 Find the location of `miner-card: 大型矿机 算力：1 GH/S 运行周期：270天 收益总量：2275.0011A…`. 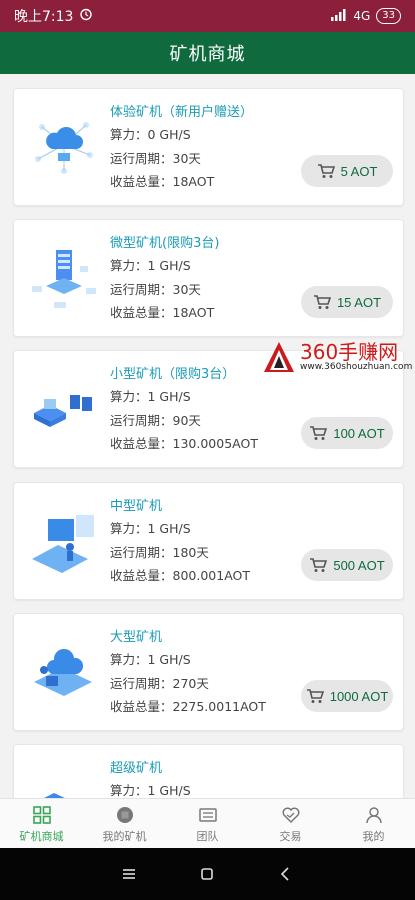

miner-card: 大型矿机 算力：1 GH/S 运行周期：270天 收益总量：2275.0011A… is located at coordinates (208, 672).